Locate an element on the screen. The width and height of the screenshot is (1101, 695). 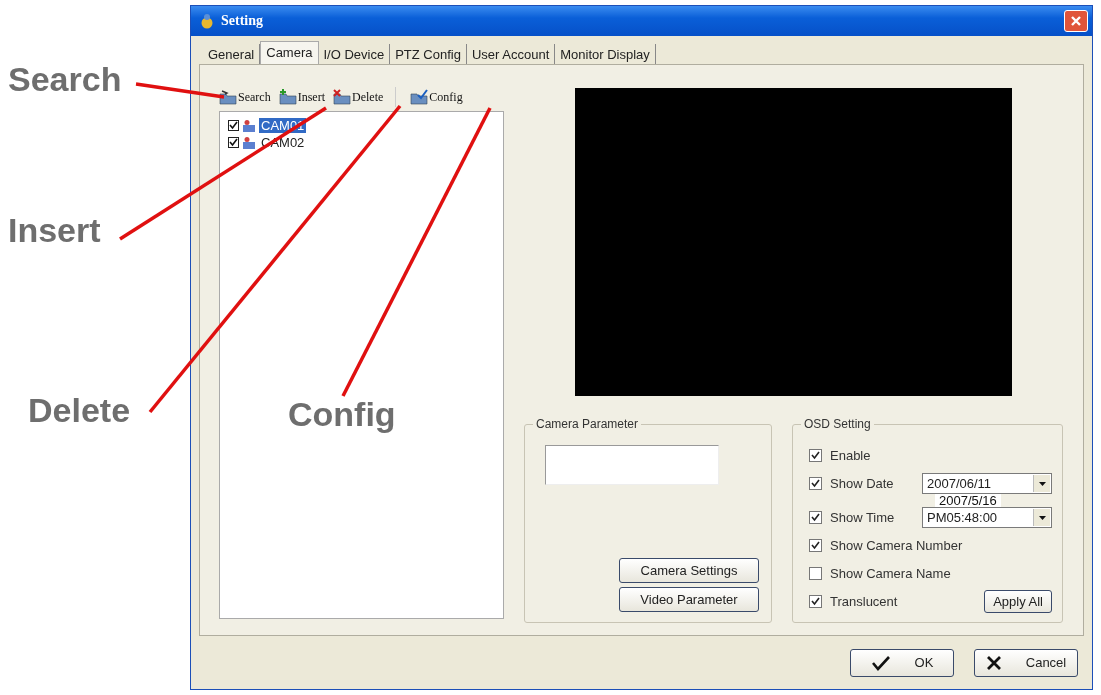
search-button: Search is located at coordinates (245, 97).